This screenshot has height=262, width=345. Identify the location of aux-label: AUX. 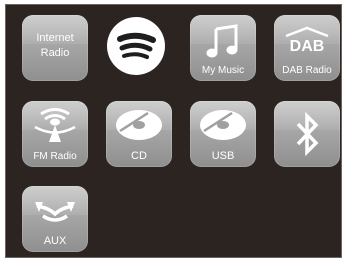
(55, 241).